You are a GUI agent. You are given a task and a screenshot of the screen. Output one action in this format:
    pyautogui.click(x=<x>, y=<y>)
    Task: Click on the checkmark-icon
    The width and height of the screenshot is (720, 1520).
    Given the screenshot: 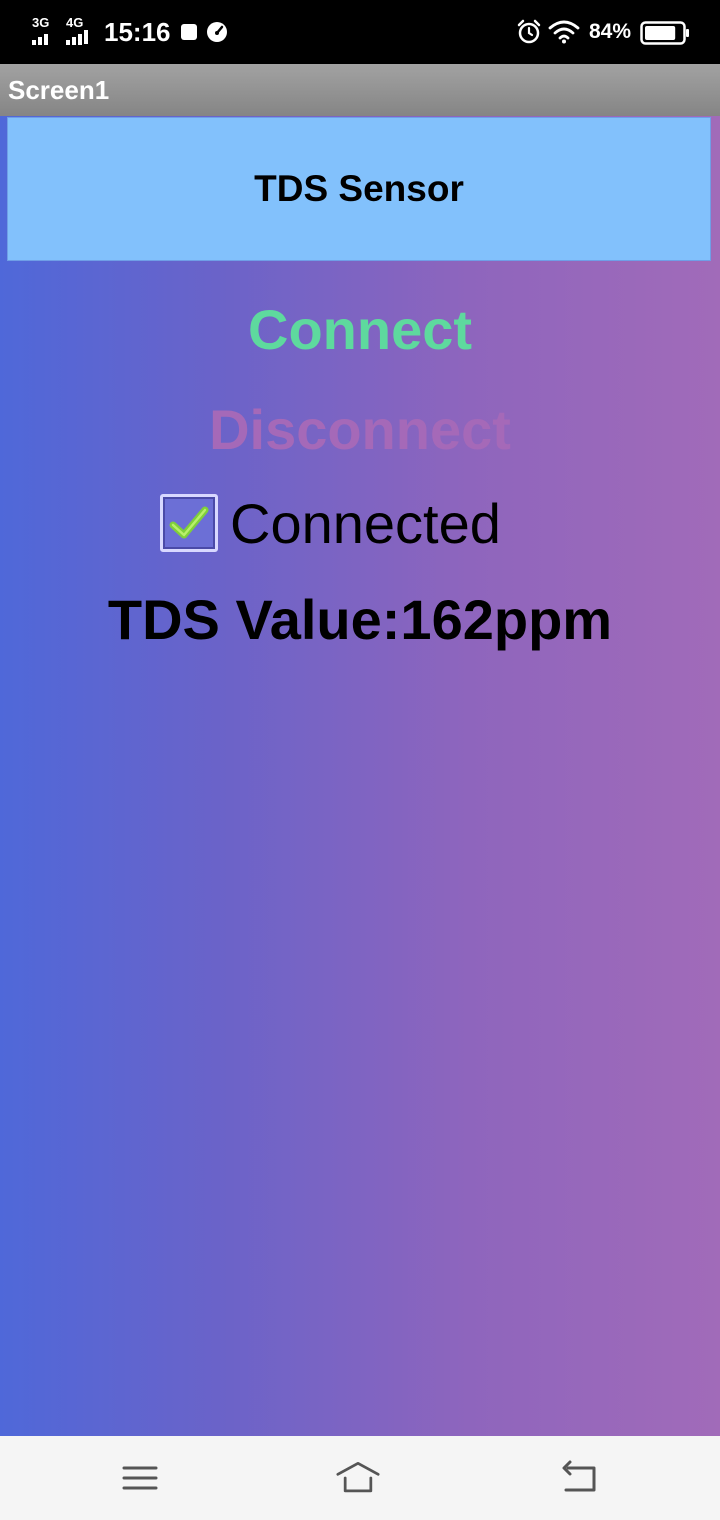 What is the action you would take?
    pyautogui.click(x=189, y=522)
    